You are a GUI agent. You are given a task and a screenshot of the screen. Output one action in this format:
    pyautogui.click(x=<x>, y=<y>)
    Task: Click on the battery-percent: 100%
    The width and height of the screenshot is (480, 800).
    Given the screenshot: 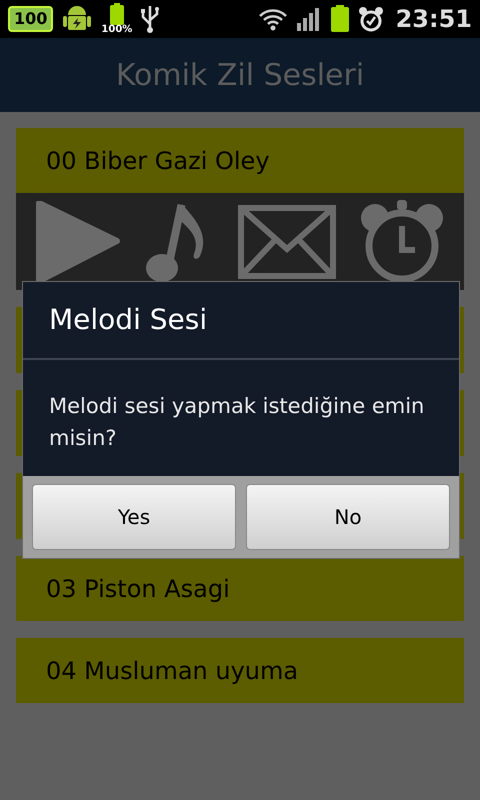 What is the action you would take?
    pyautogui.click(x=116, y=30)
    